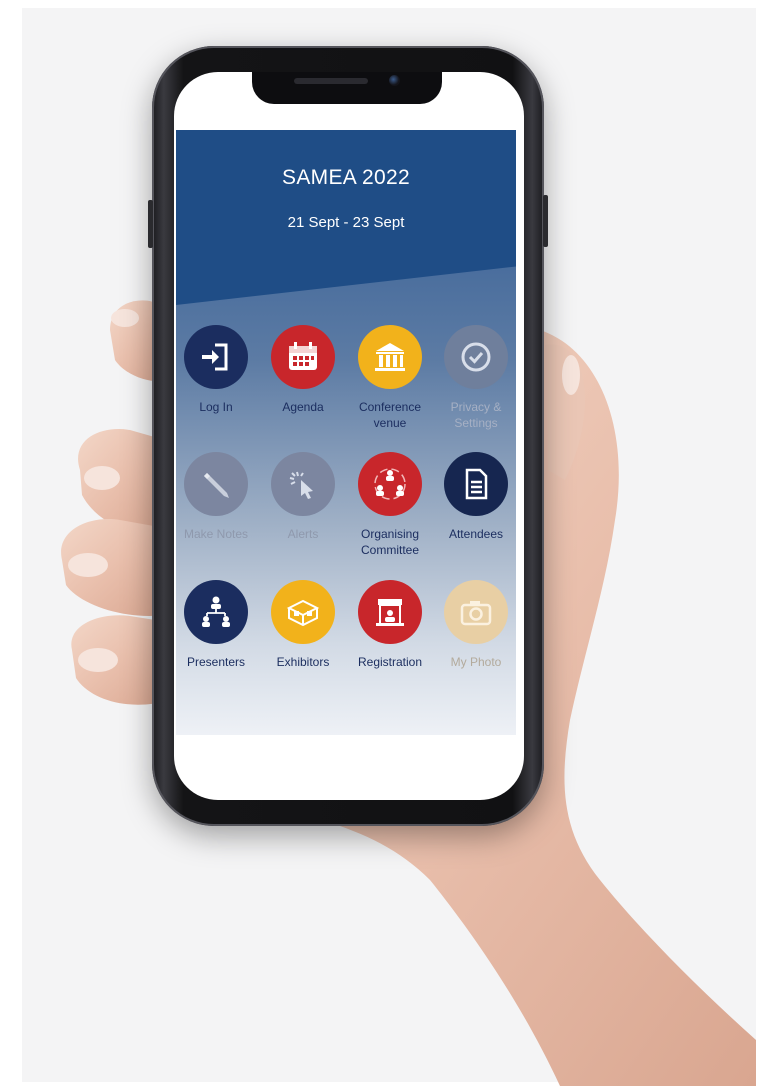  I want to click on cursor-click-icon, so click(301, 485).